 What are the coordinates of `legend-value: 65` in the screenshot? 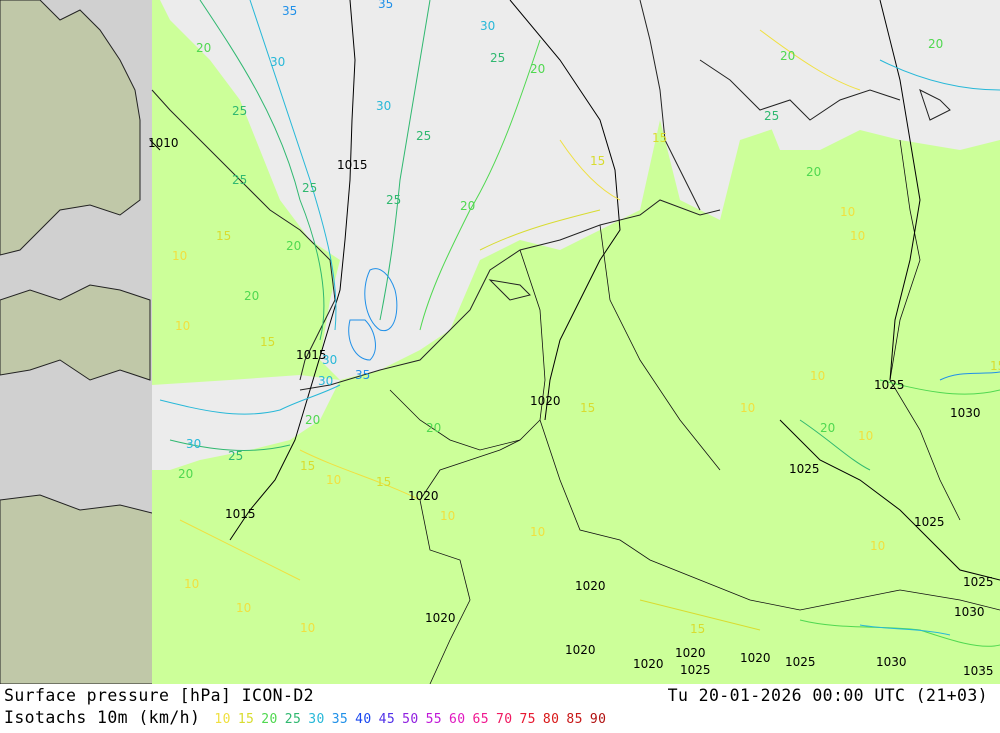 It's located at (480, 719).